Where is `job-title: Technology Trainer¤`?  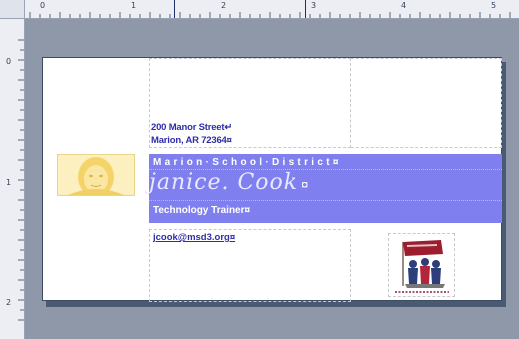
job-title: Technology Trainer¤ is located at coordinates (201, 210).